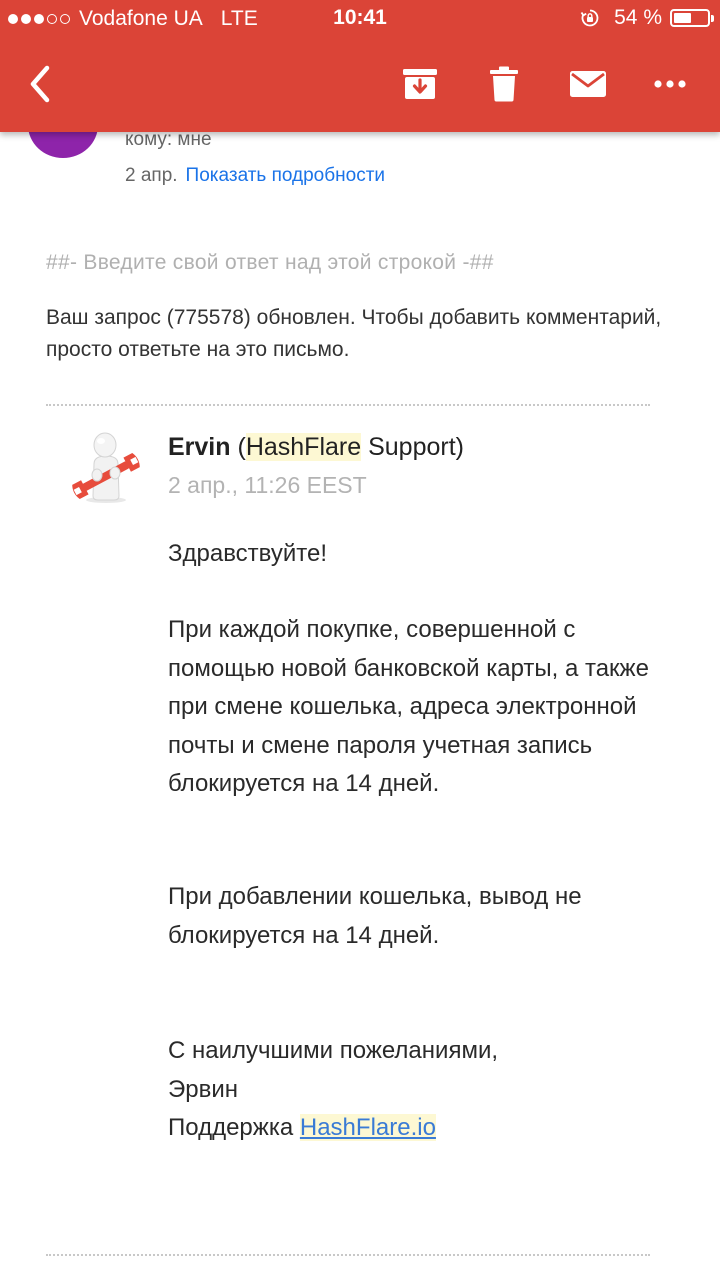 This screenshot has width=720, height=1280. What do you see at coordinates (333, 1050) in the screenshot?
I see `sign-off: С наилучшими пожеланиями,` at bounding box center [333, 1050].